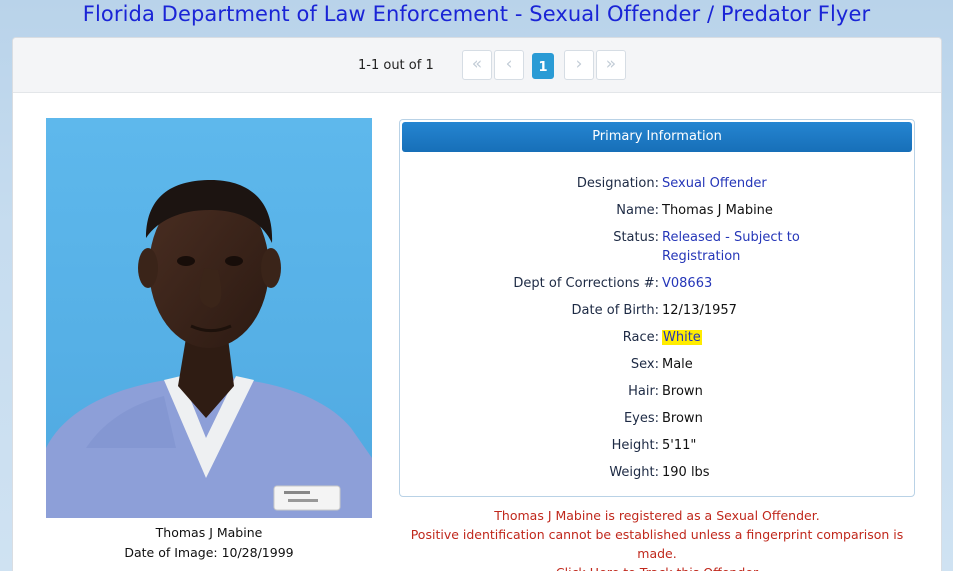 The width and height of the screenshot is (953, 571). Describe the element at coordinates (636, 237) in the screenshot. I see `status-label: Status:` at that location.